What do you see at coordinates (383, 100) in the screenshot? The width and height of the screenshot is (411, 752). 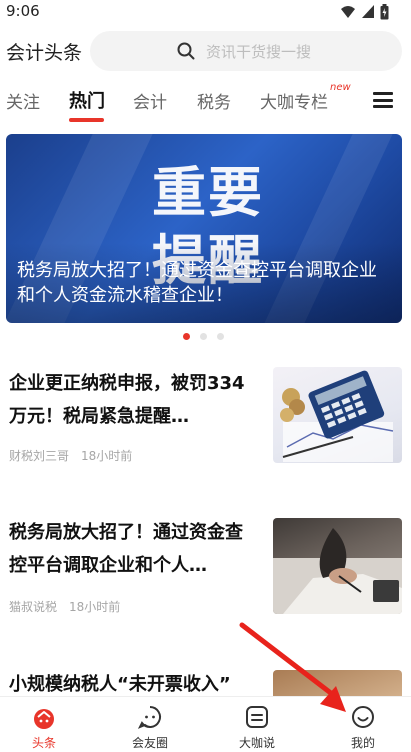 I see `menu-icon` at bounding box center [383, 100].